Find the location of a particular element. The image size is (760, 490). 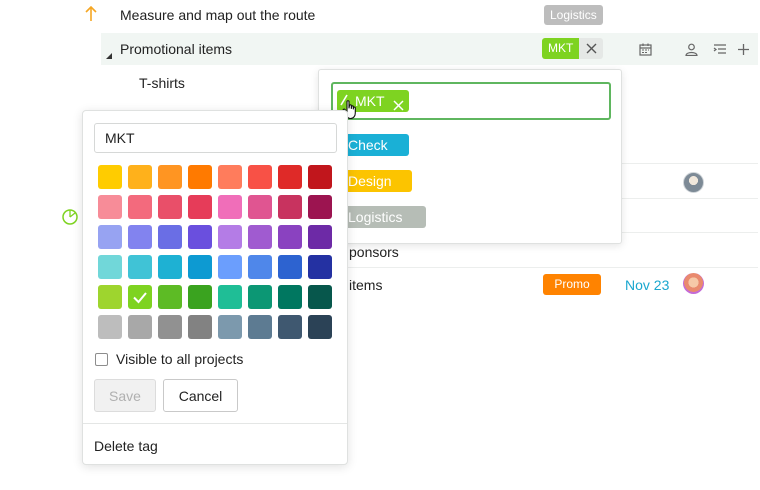

calendar-icon is located at coordinates (645, 49).